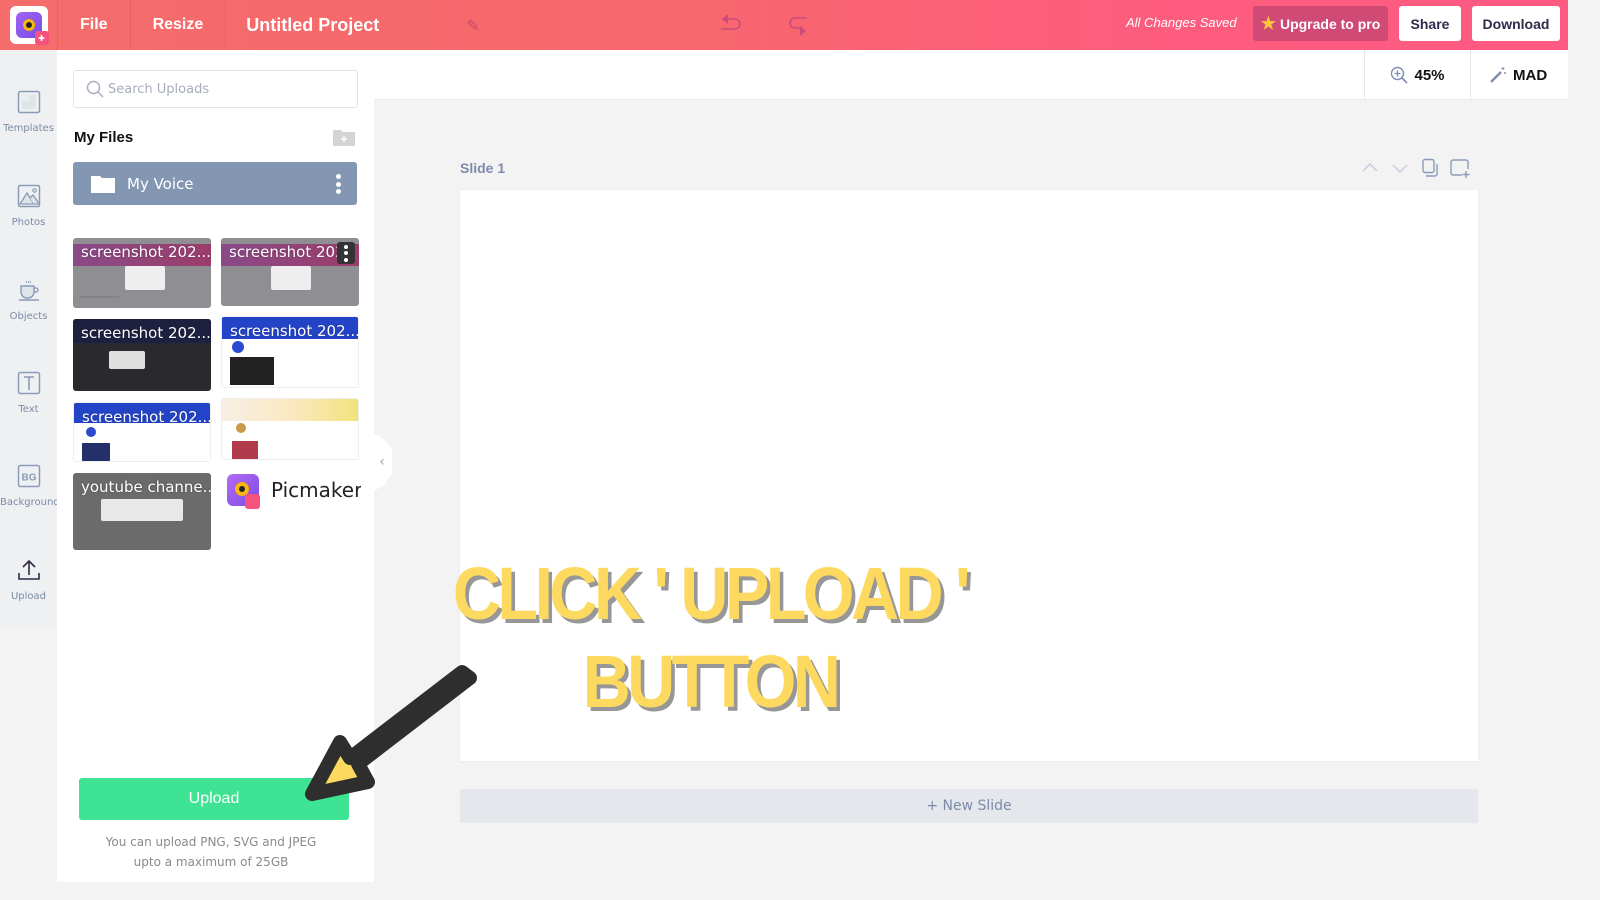  What do you see at coordinates (103, 184) in the screenshot?
I see `folder-icon` at bounding box center [103, 184].